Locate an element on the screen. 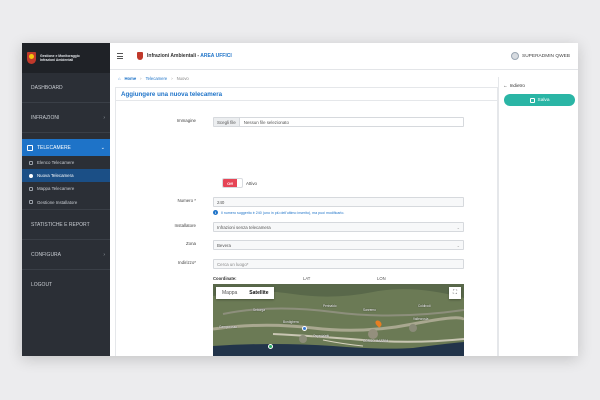  lat-label: LAT is located at coordinates (307, 278).